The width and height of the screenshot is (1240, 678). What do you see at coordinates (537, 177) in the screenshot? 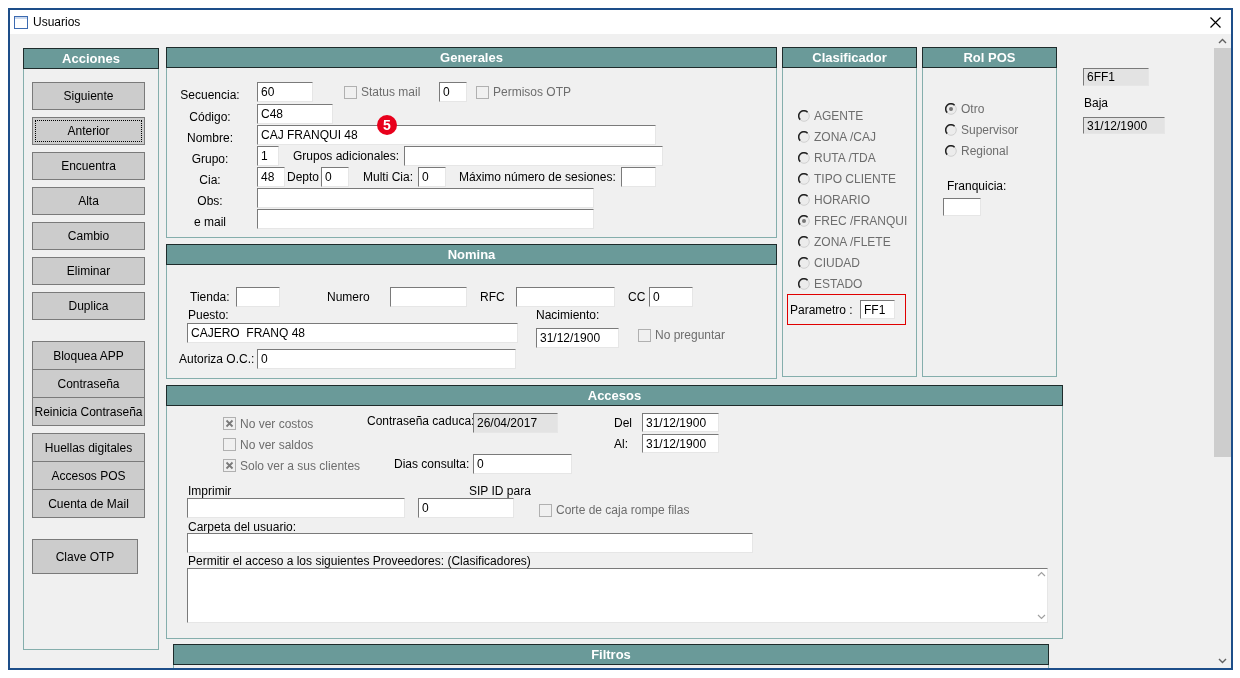
I see `field-label: Máximo número de sesiones:` at bounding box center [537, 177].